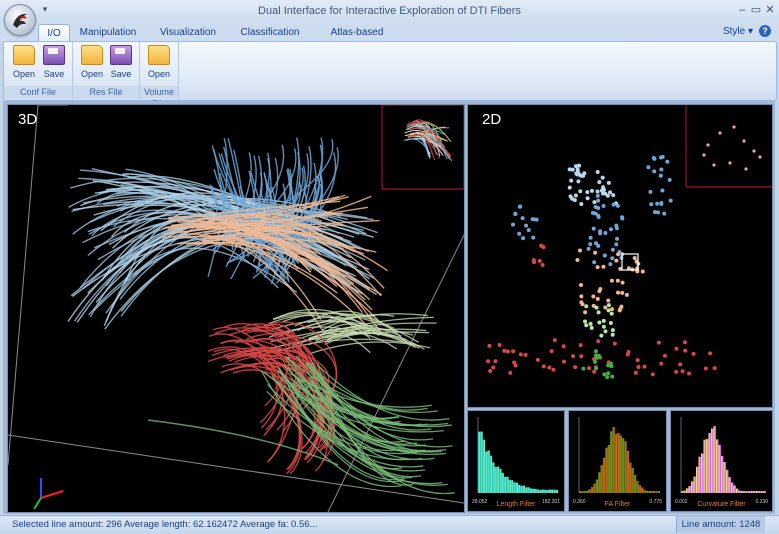 This screenshot has height=534, width=779. What do you see at coordinates (357, 40) in the screenshot?
I see `tab-atlas-based-clustering: Atlas-based Clustering` at bounding box center [357, 40].